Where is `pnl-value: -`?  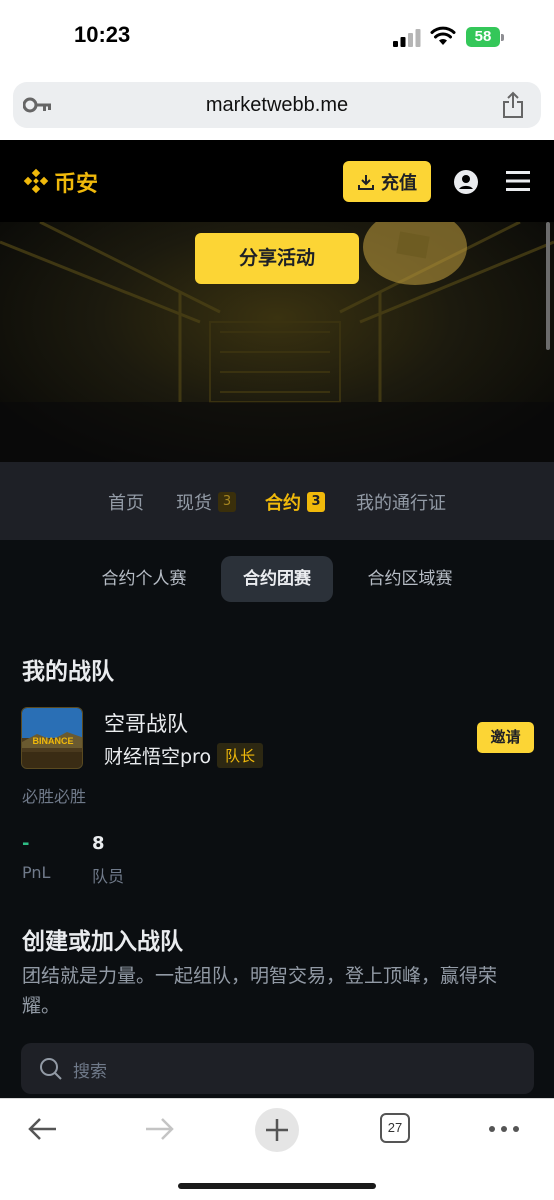 pnl-value: - is located at coordinates (26, 843).